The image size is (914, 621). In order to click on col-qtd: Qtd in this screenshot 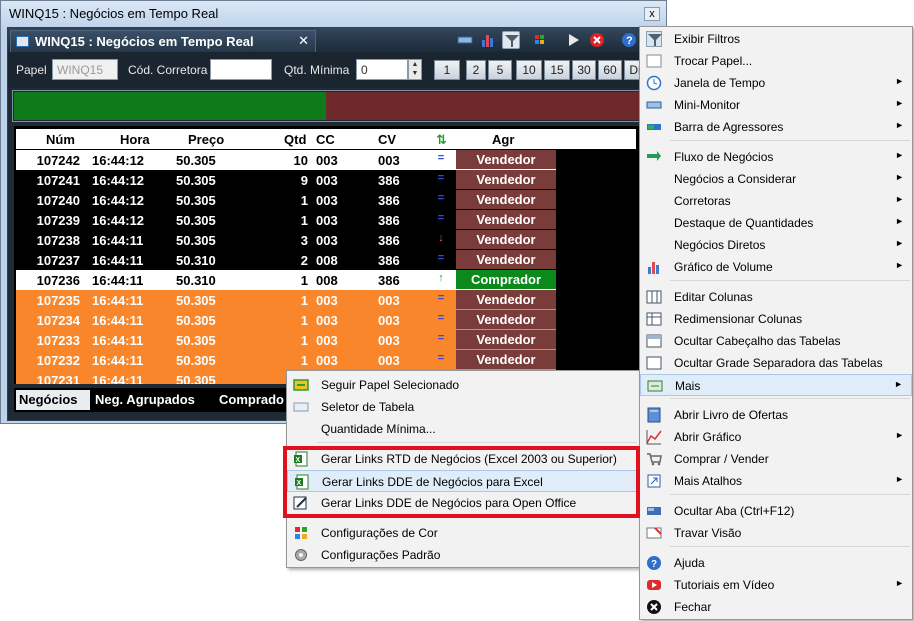, I will do `click(295, 139)`.